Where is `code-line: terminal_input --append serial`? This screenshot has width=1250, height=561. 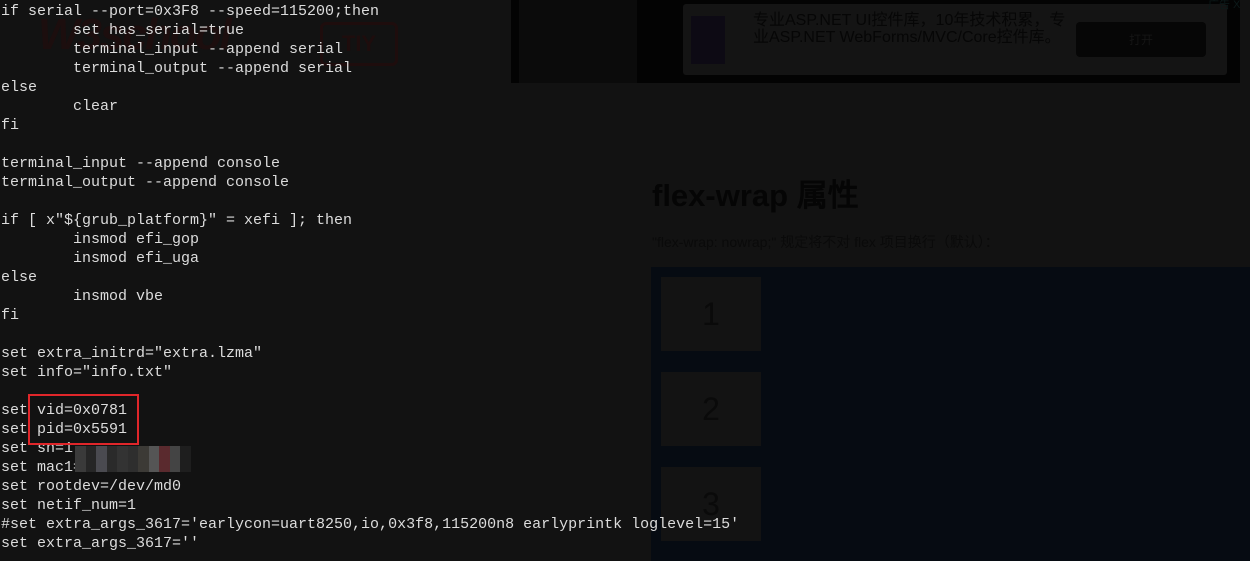
code-line: terminal_input --append serial is located at coordinates (172, 49).